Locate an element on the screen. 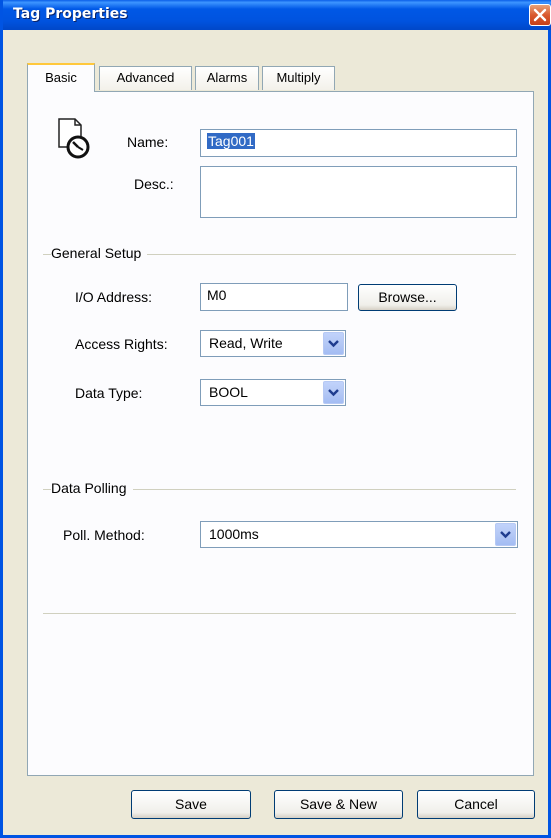 The height and width of the screenshot is (838, 551). general-setup-title: General Setup is located at coordinates (99, 253).